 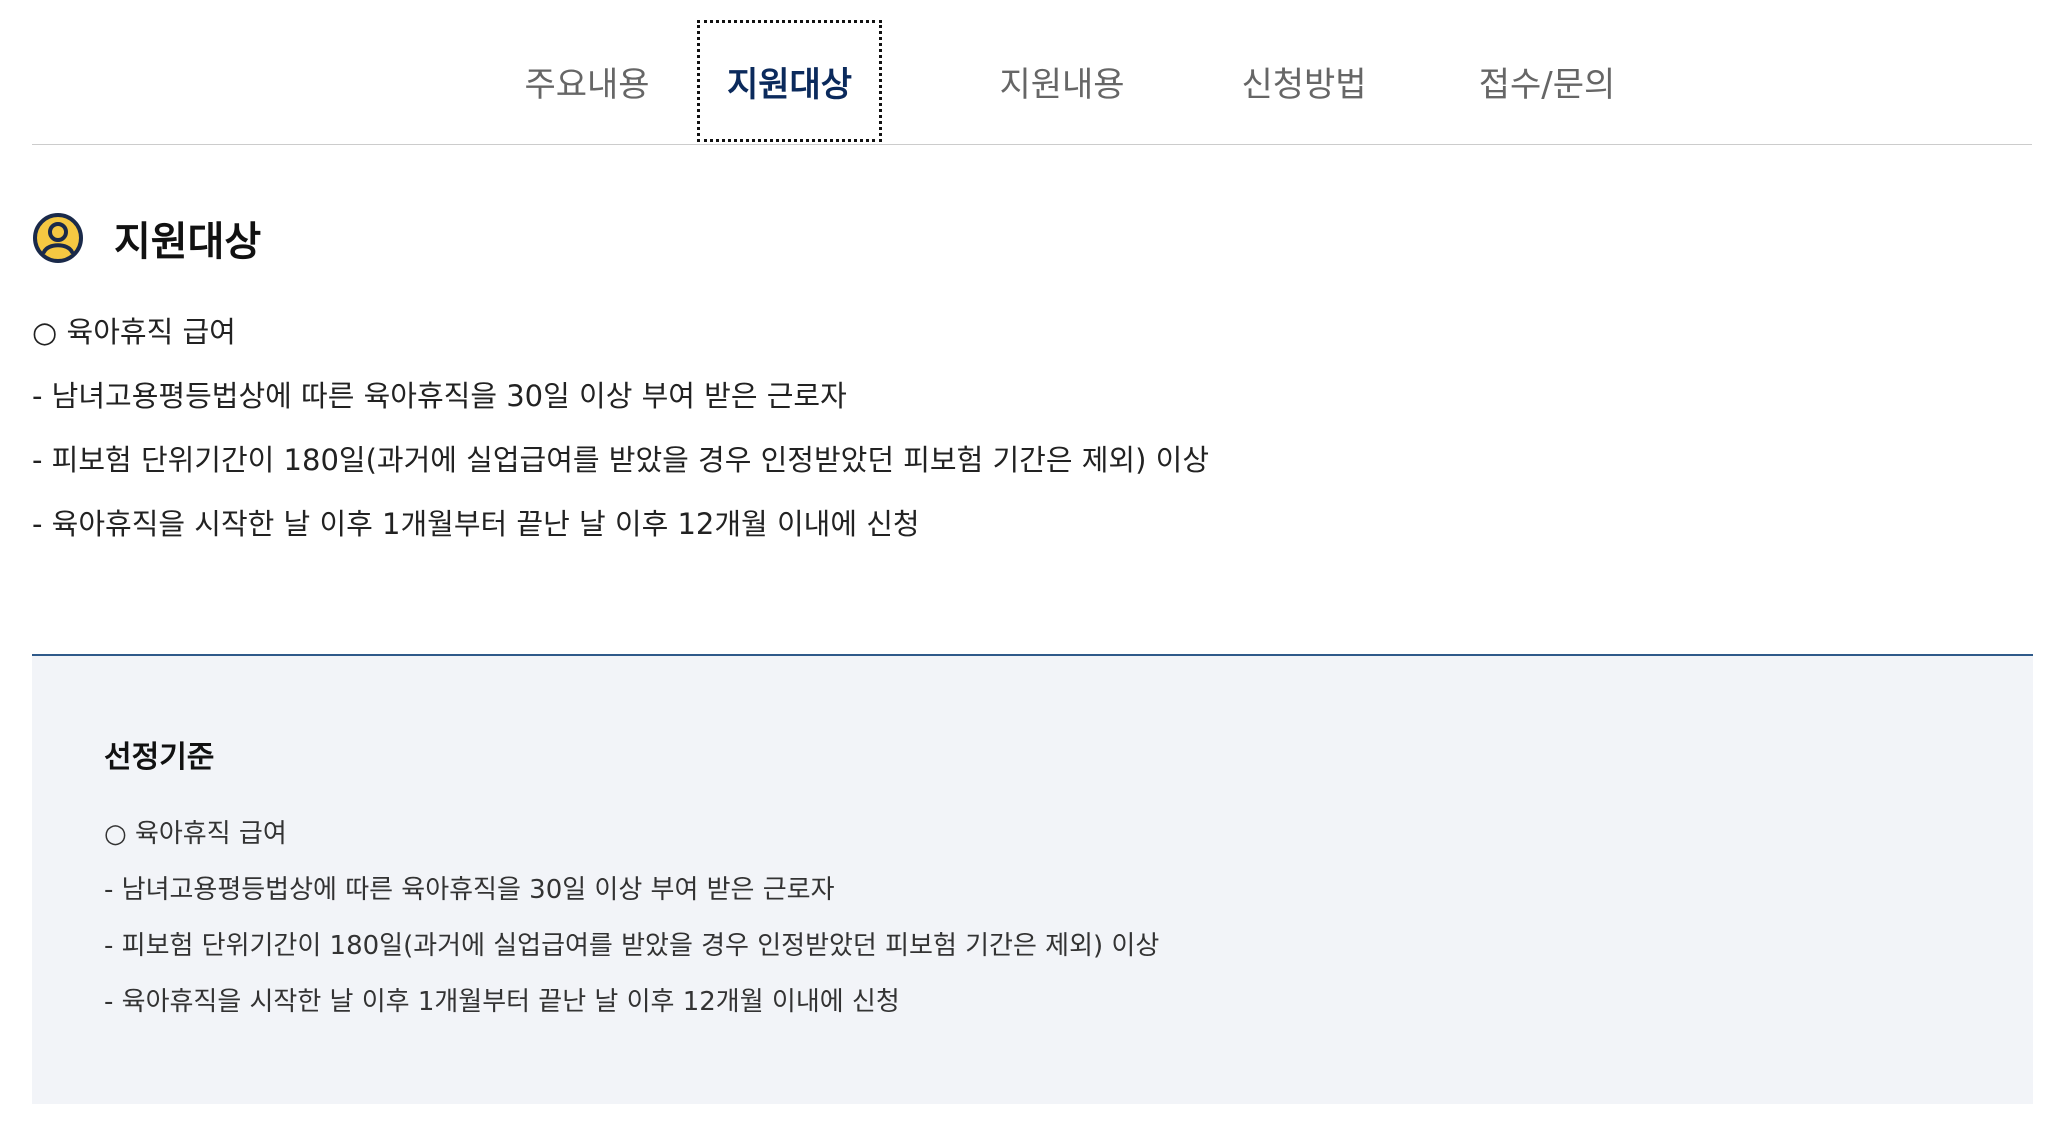 I want to click on criteria-title: 선정기준, so click(x=159, y=757).